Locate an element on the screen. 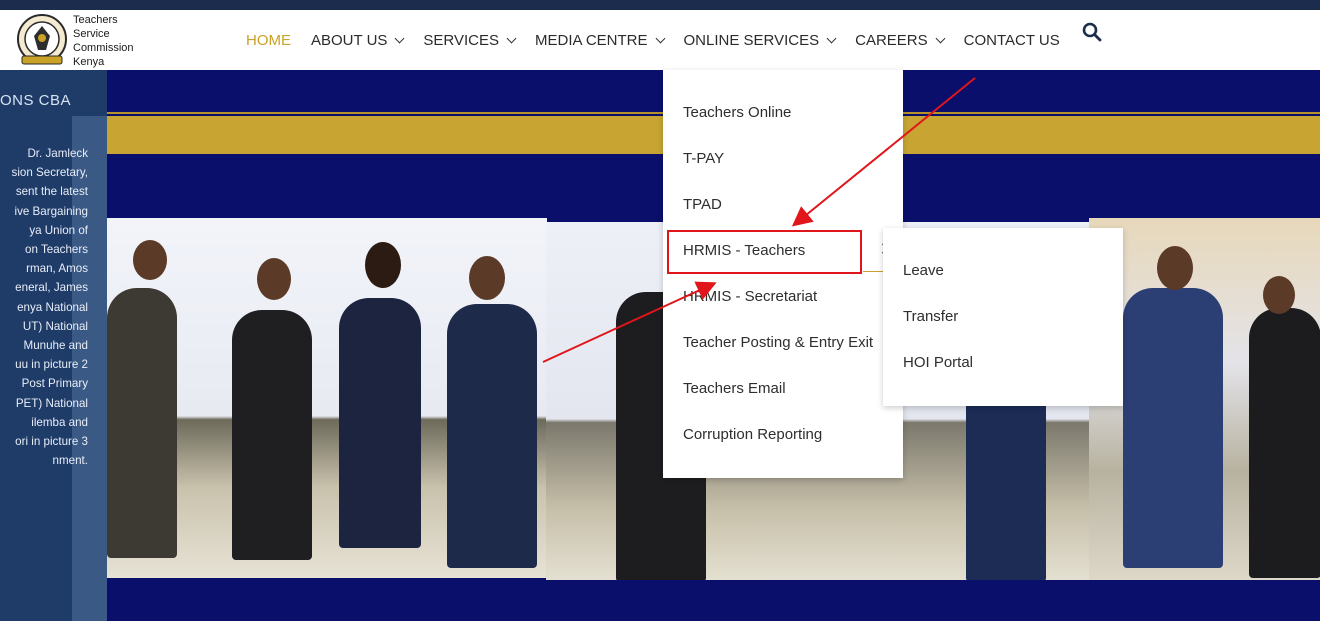 The height and width of the screenshot is (621, 1320). slide-body-line: on Teachers is located at coordinates (56, 250).